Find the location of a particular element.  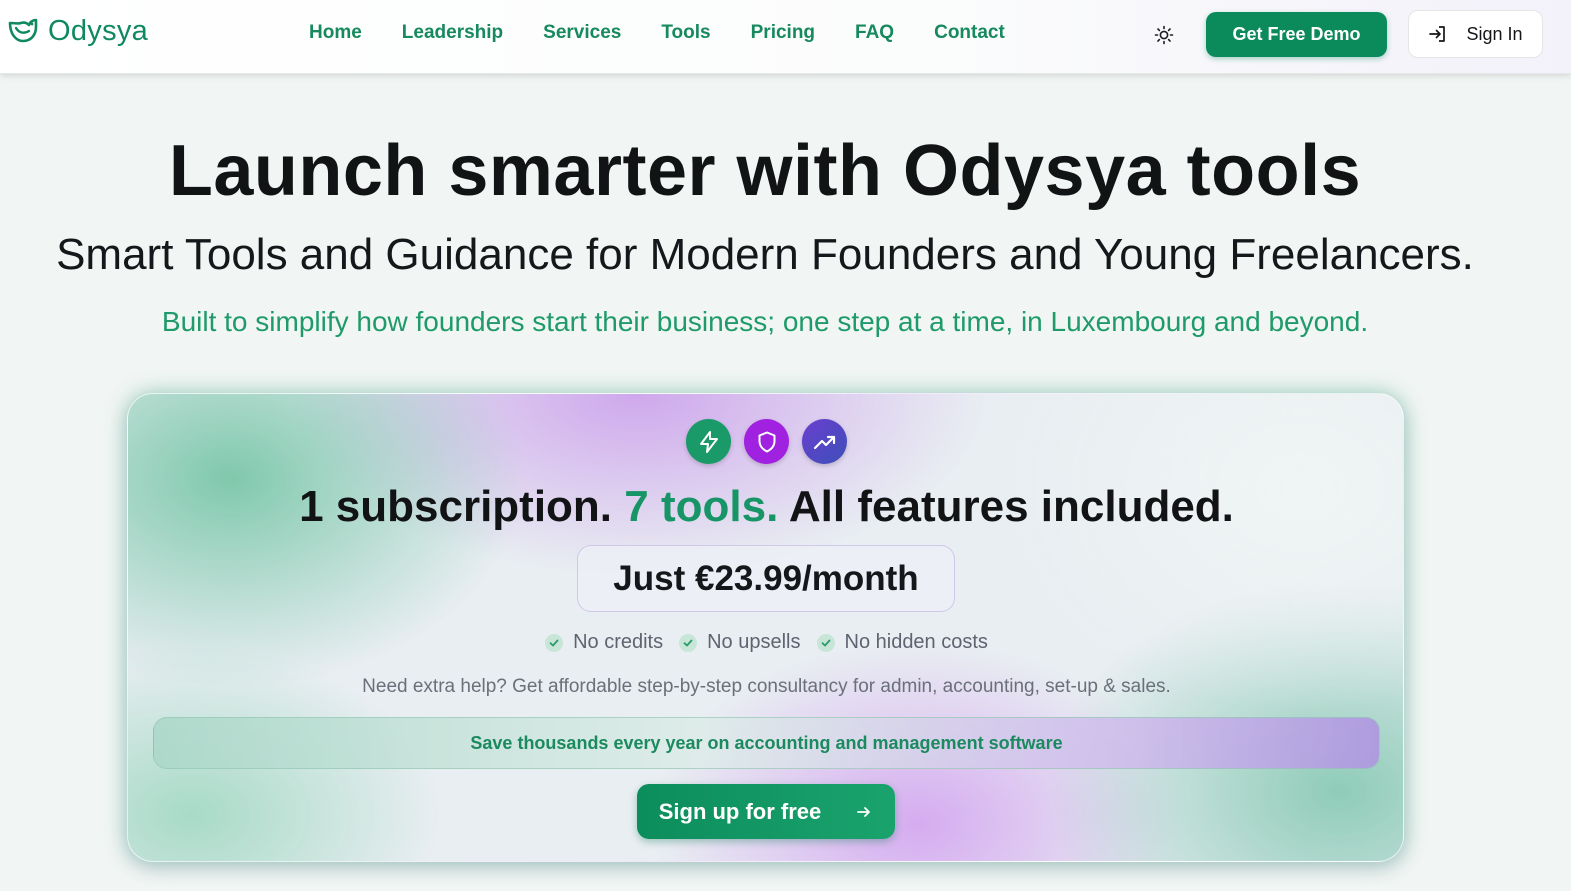

nav-link-services: Services is located at coordinates (582, 33).